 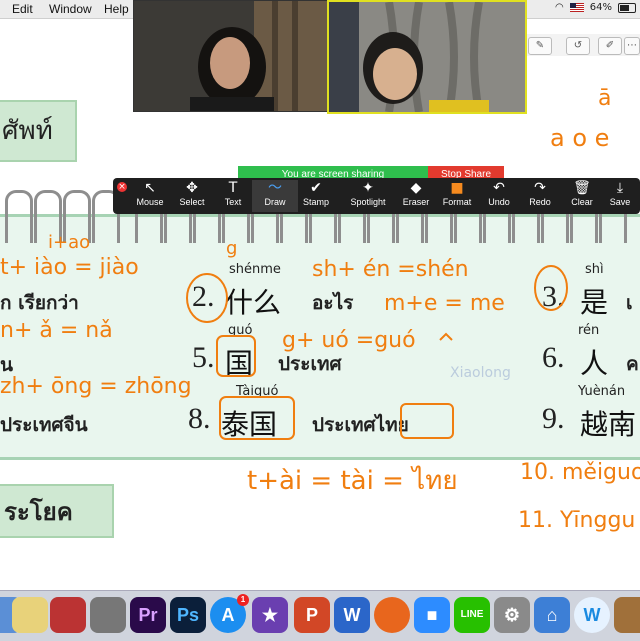 What do you see at coordinates (275, 188) in the screenshot?
I see `draw-icon: 〜` at bounding box center [275, 188].